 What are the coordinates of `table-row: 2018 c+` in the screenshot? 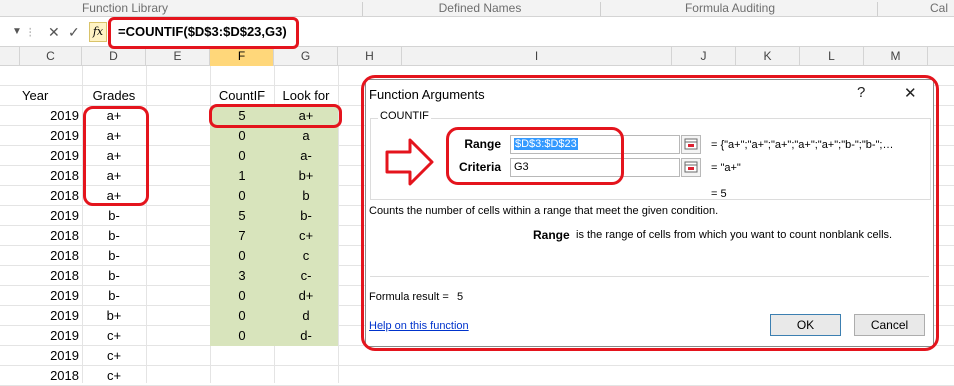 It's located at (477, 376).